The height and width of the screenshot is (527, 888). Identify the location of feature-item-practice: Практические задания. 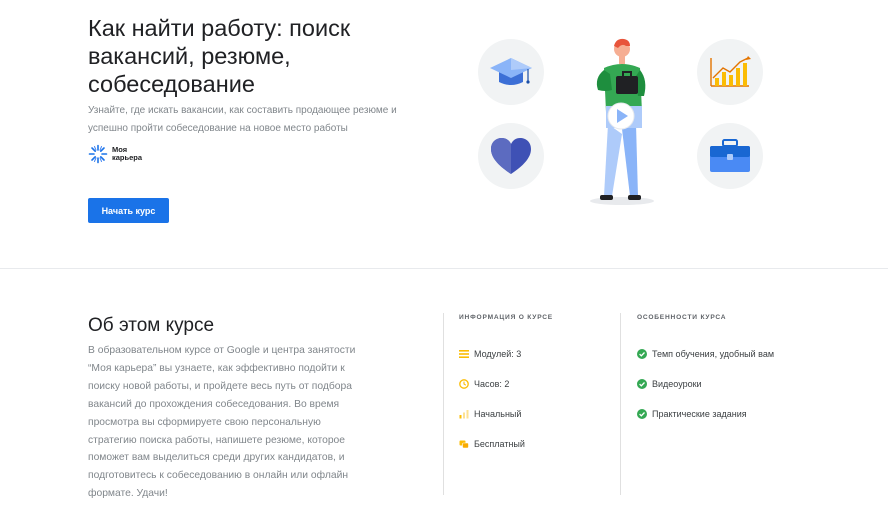
(705, 414).